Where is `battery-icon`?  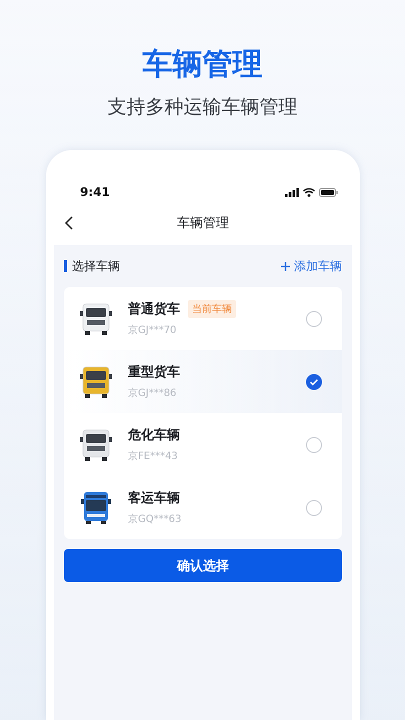
battery-icon is located at coordinates (328, 192).